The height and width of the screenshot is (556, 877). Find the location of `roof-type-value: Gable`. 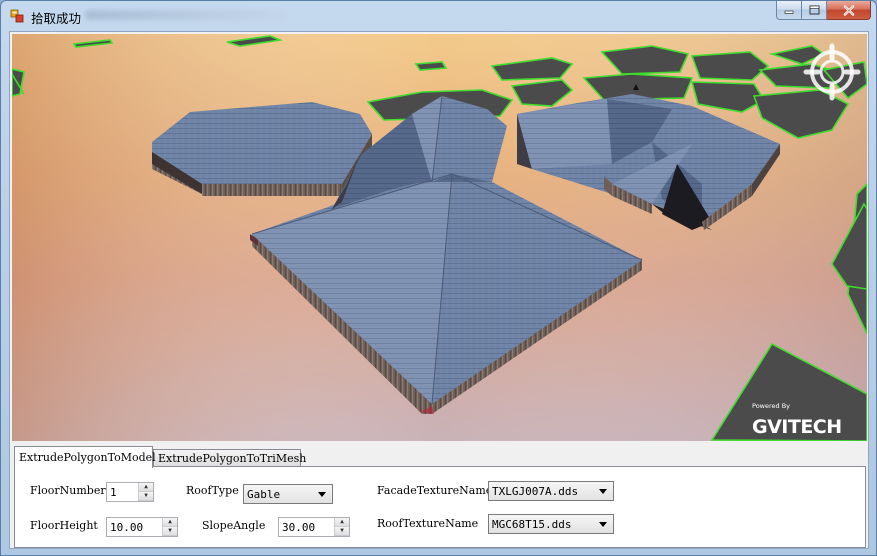

roof-type-value: Gable is located at coordinates (264, 494).